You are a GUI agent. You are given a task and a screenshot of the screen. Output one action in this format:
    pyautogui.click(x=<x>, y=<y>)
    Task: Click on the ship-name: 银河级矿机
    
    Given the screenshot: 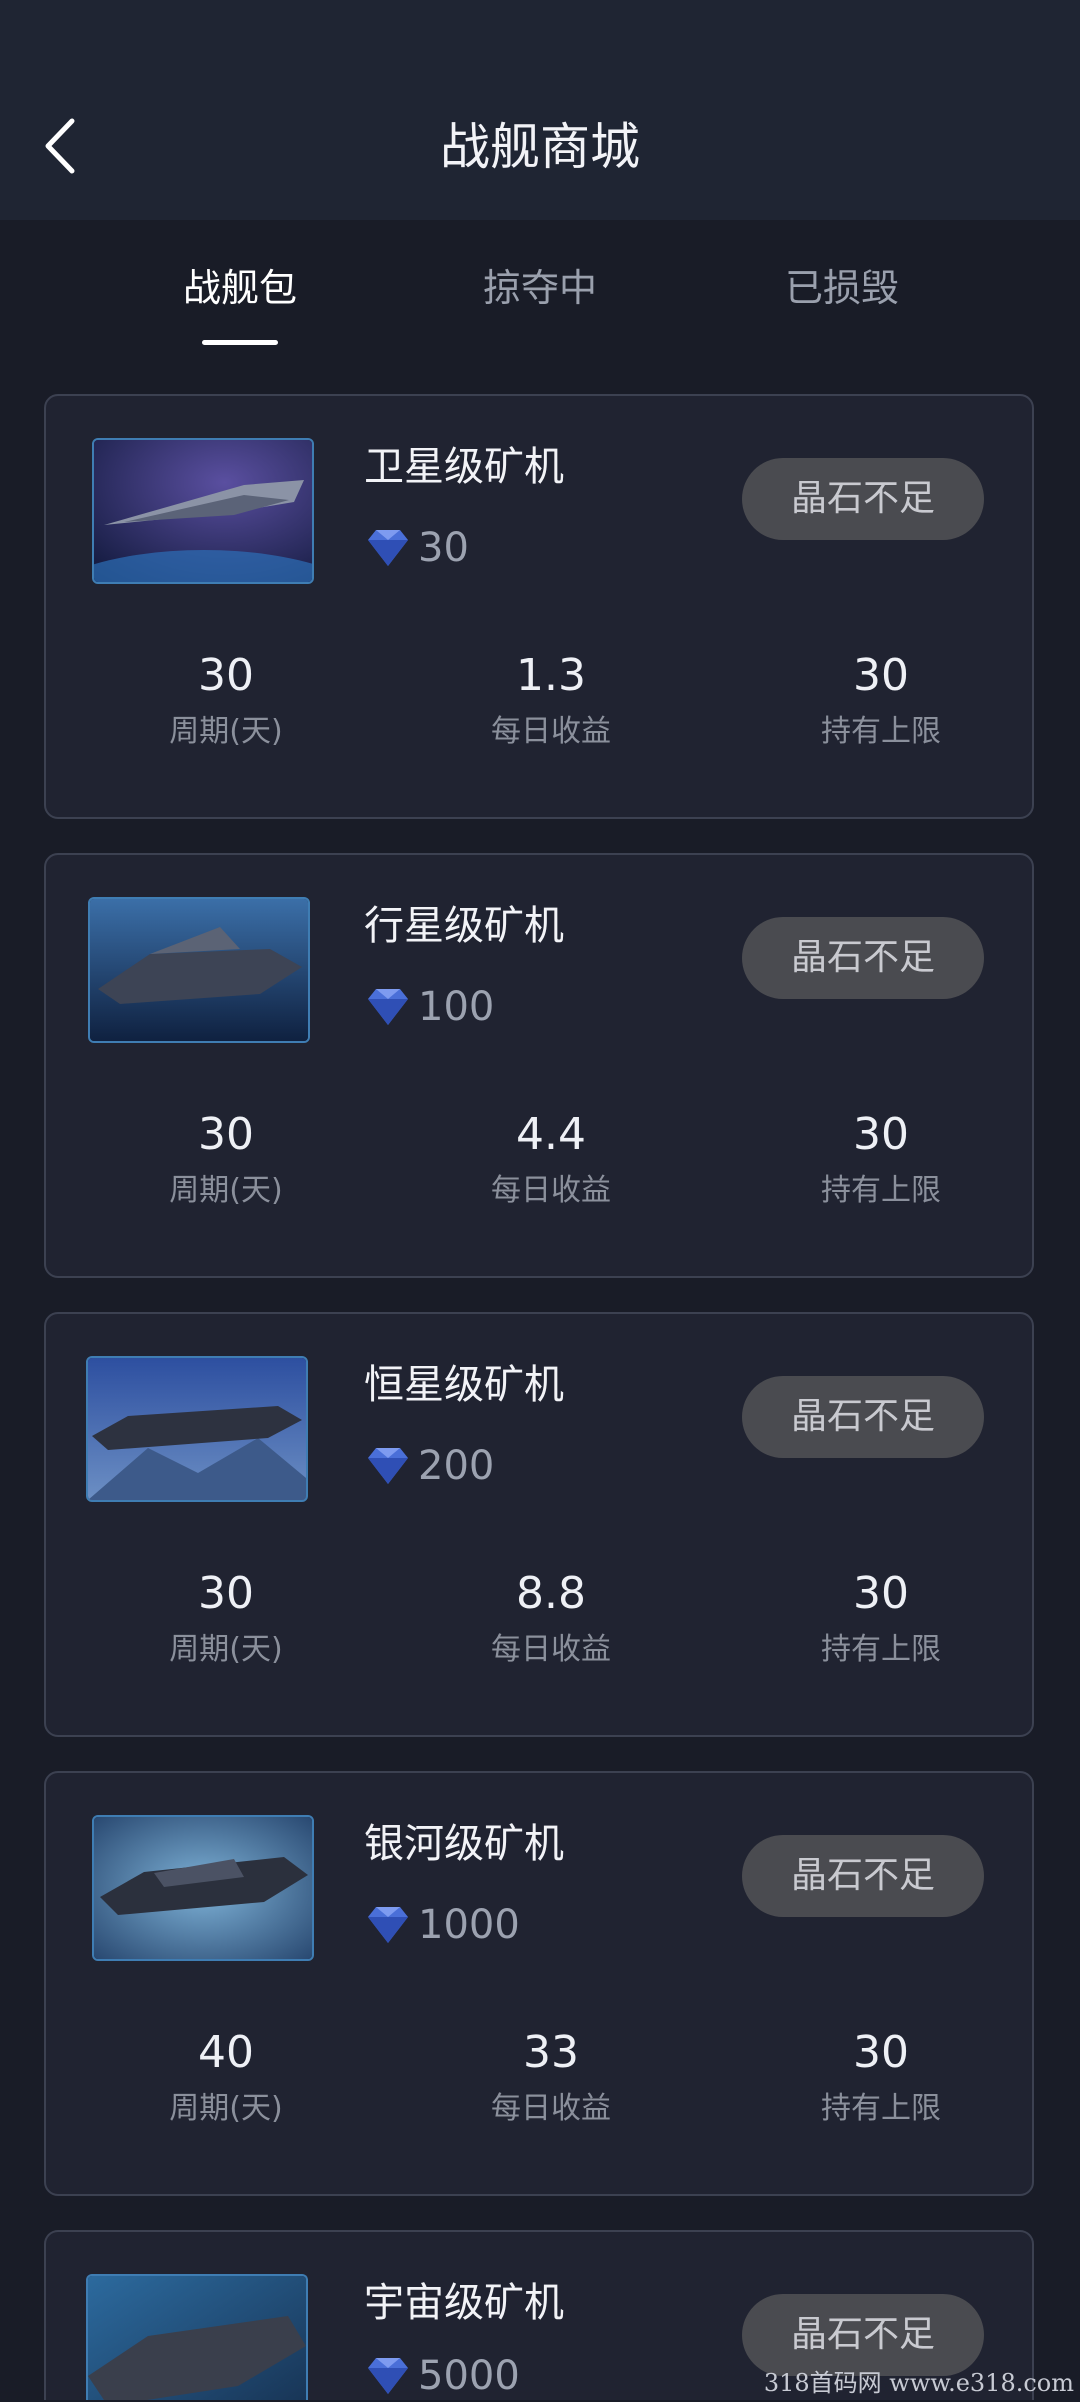 What is the action you would take?
    pyautogui.click(x=464, y=1844)
    